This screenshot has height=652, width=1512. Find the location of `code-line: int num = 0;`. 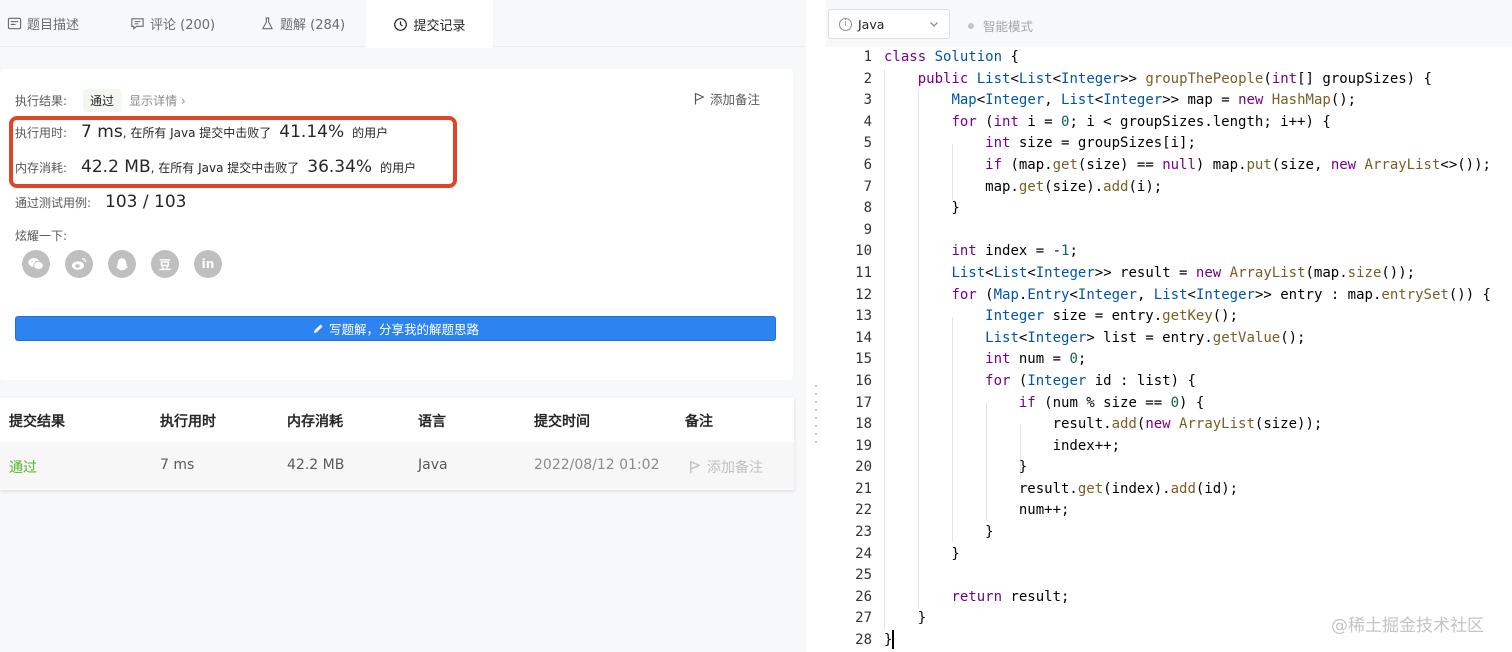

code-line: int num = 0; is located at coordinates (1198, 360).